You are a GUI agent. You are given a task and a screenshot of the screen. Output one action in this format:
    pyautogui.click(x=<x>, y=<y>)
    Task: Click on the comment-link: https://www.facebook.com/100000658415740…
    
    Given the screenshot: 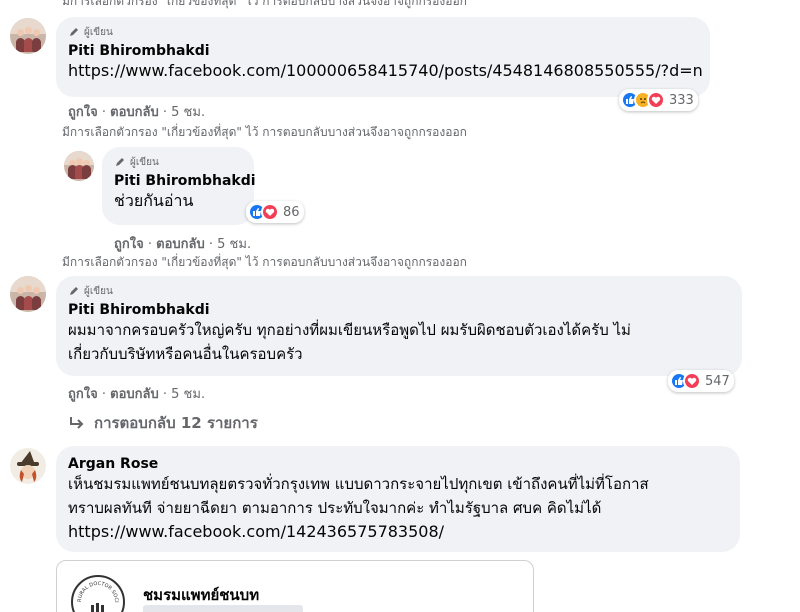 What is the action you would take?
    pyautogui.click(x=385, y=71)
    